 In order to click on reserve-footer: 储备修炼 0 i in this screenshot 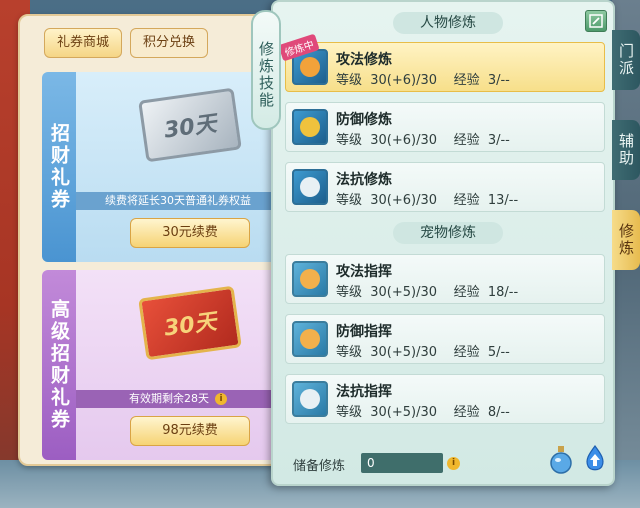, I will do `click(447, 460)`.